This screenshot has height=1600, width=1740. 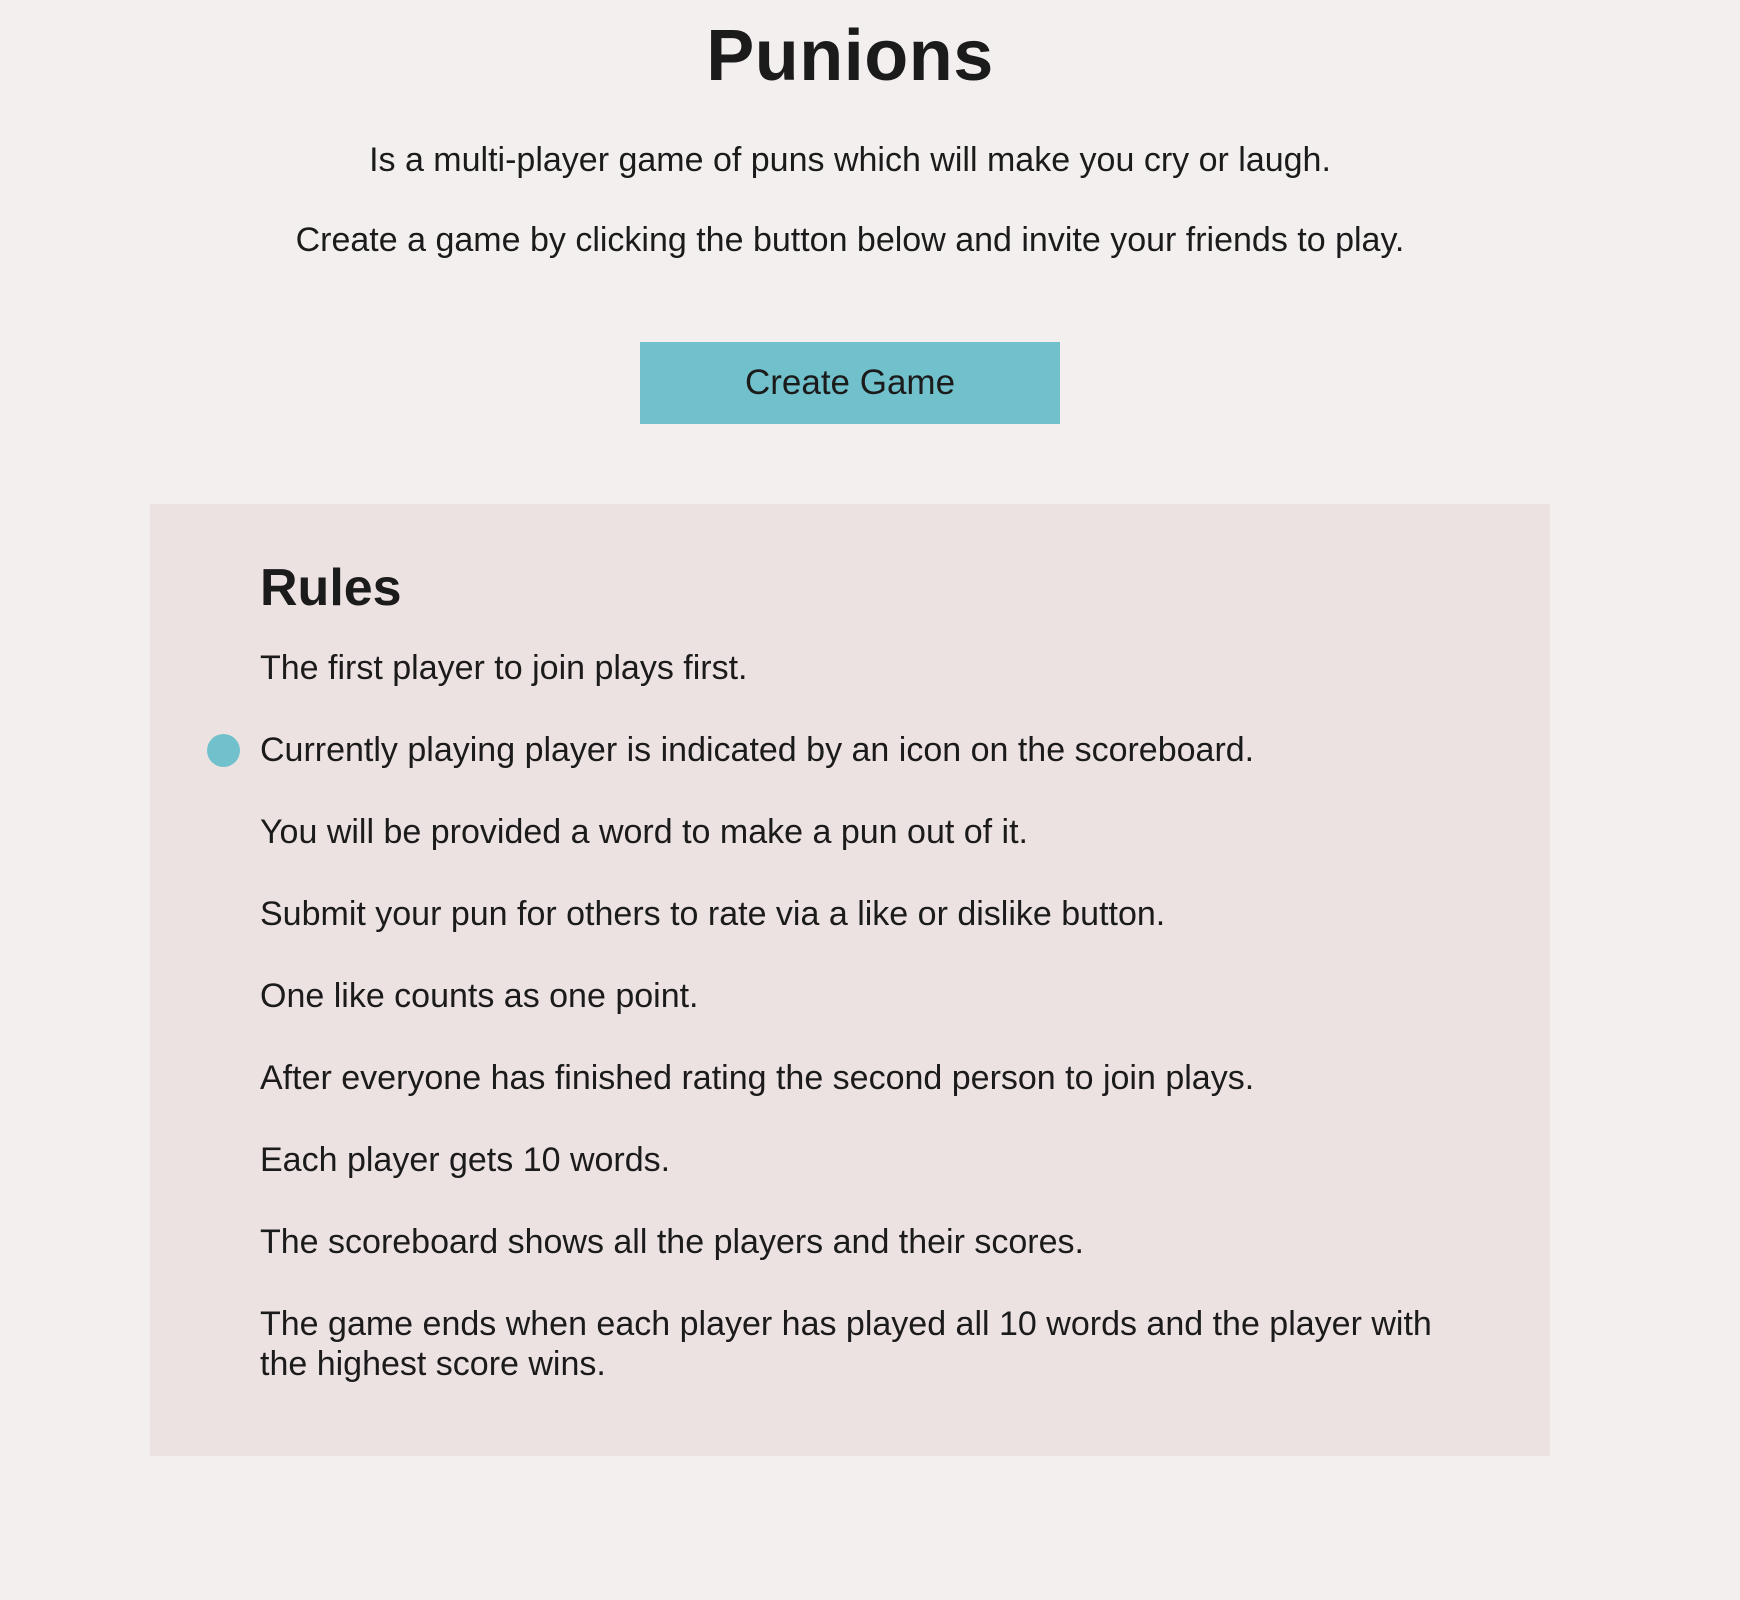 What do you see at coordinates (223, 750) in the screenshot?
I see `circle-dot-icon` at bounding box center [223, 750].